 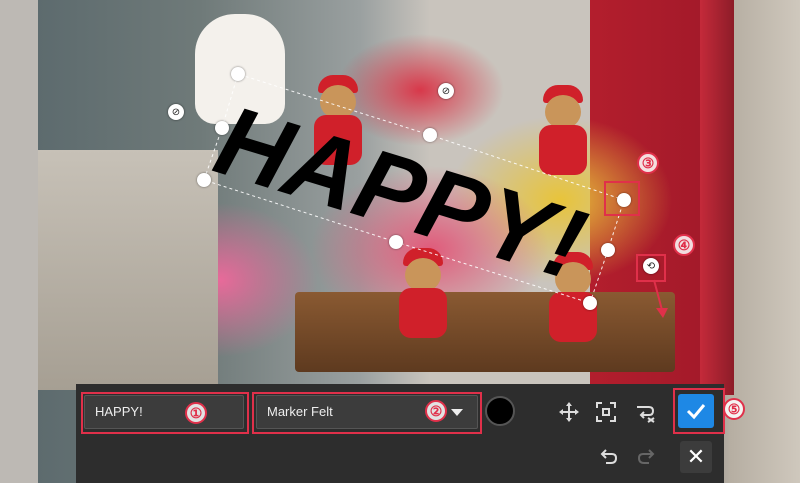 I want to click on cancel-button: ✕, so click(x=696, y=457).